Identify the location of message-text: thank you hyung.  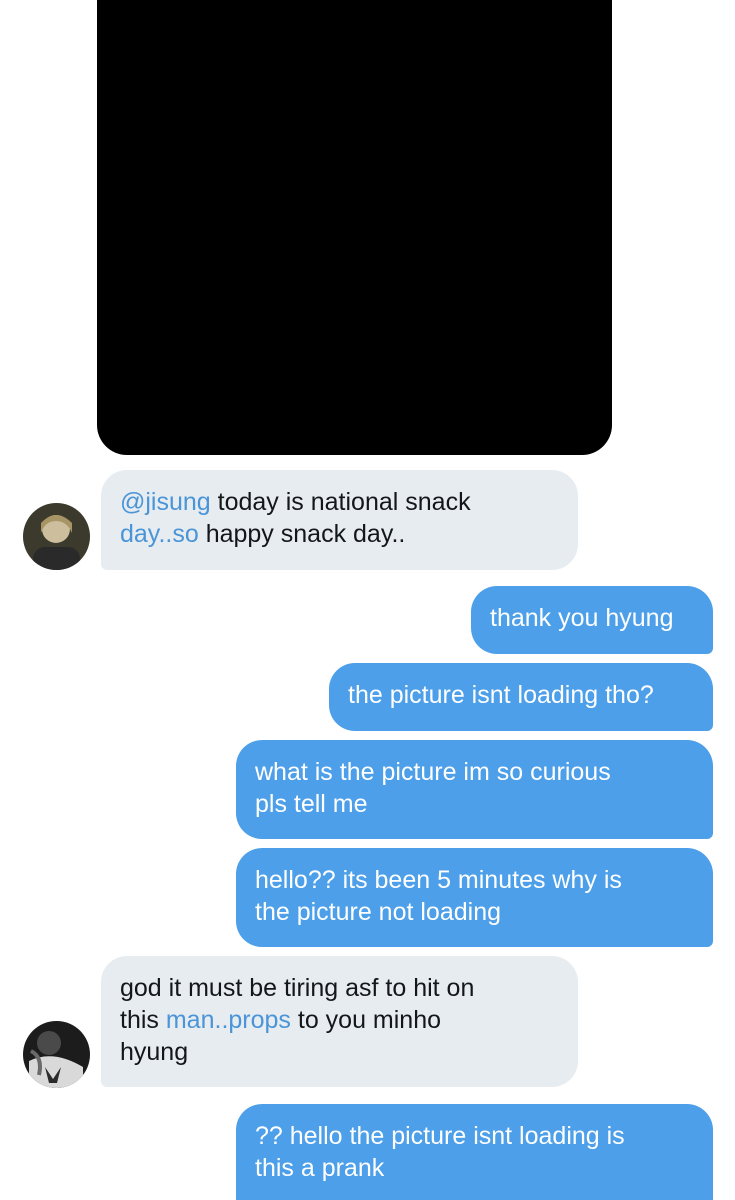
(582, 618).